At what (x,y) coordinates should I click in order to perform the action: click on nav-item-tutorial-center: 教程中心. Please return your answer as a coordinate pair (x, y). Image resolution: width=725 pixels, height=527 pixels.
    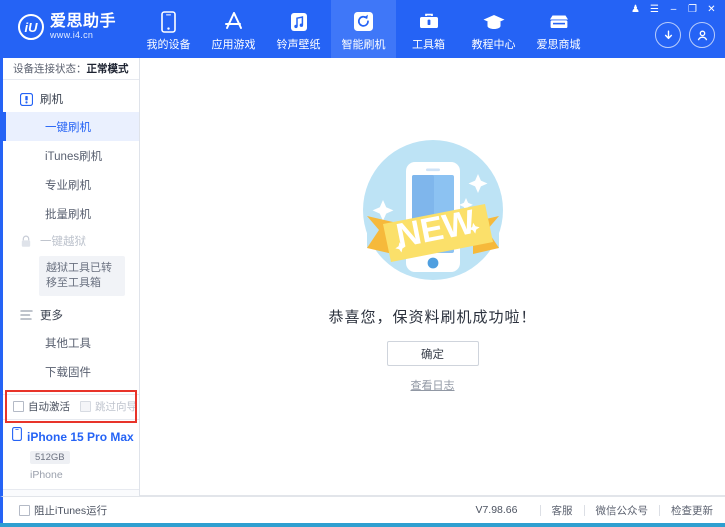
    Looking at the image, I should click on (493, 29).